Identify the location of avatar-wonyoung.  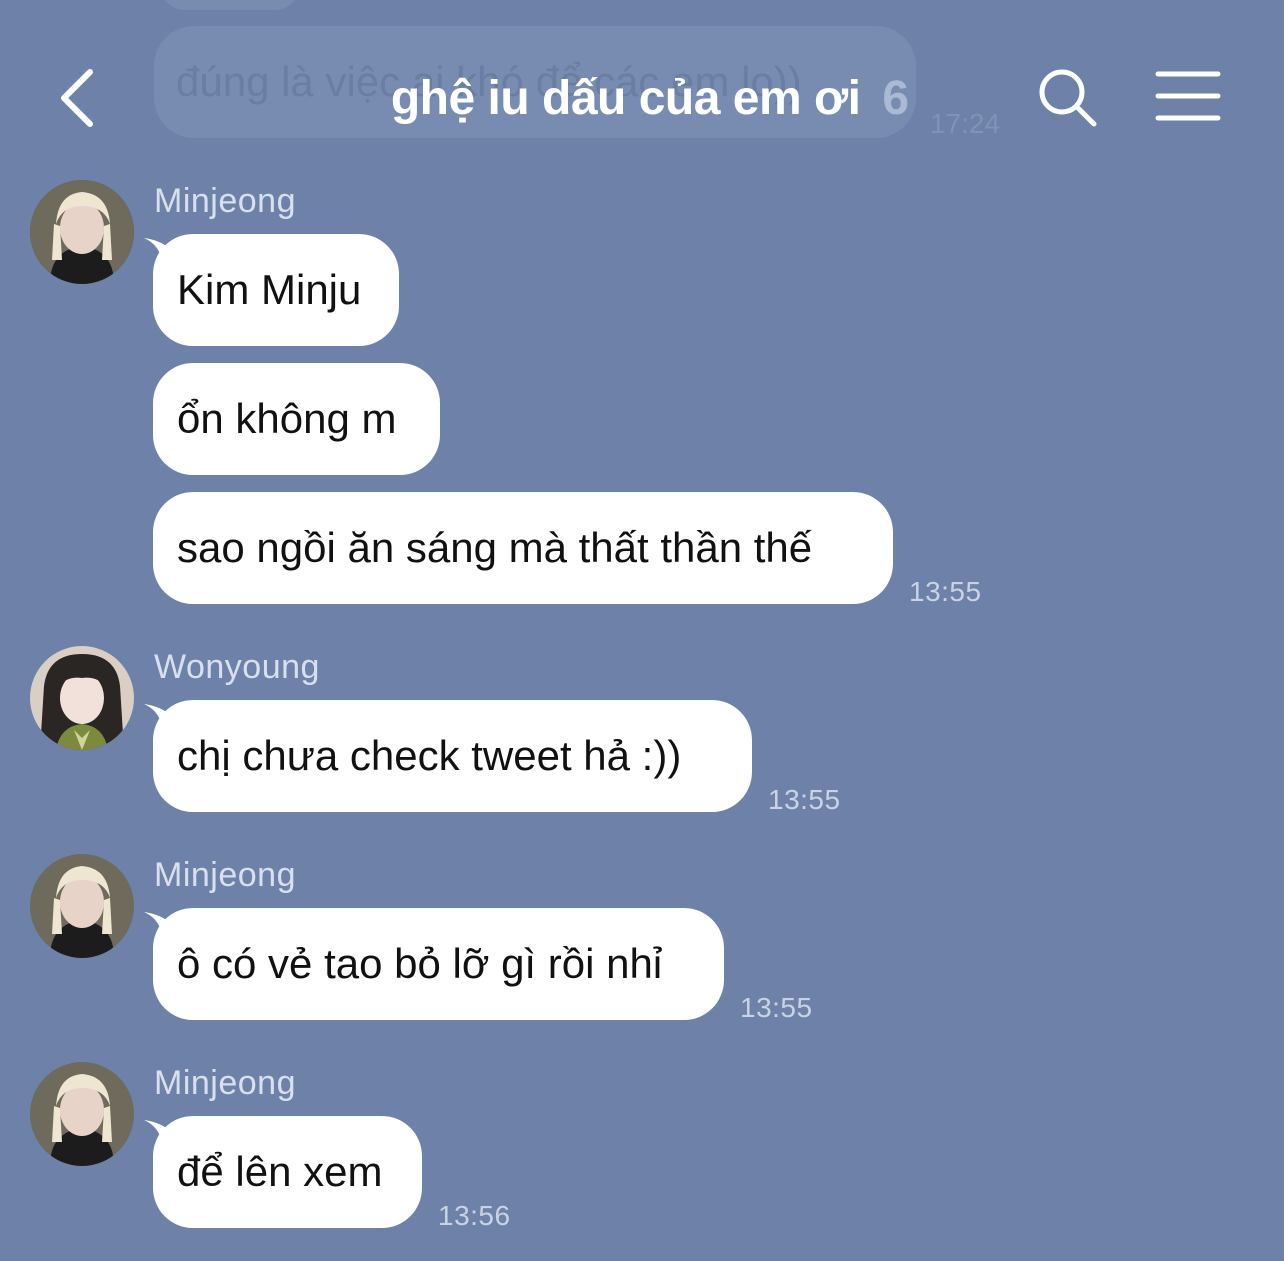
(82, 698).